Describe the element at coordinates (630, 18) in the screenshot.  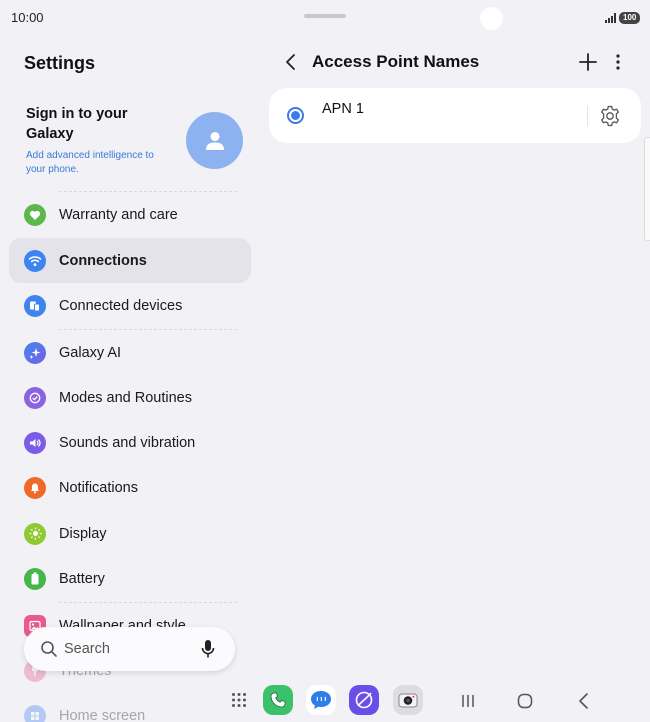
I see `battery-level: 100` at that location.